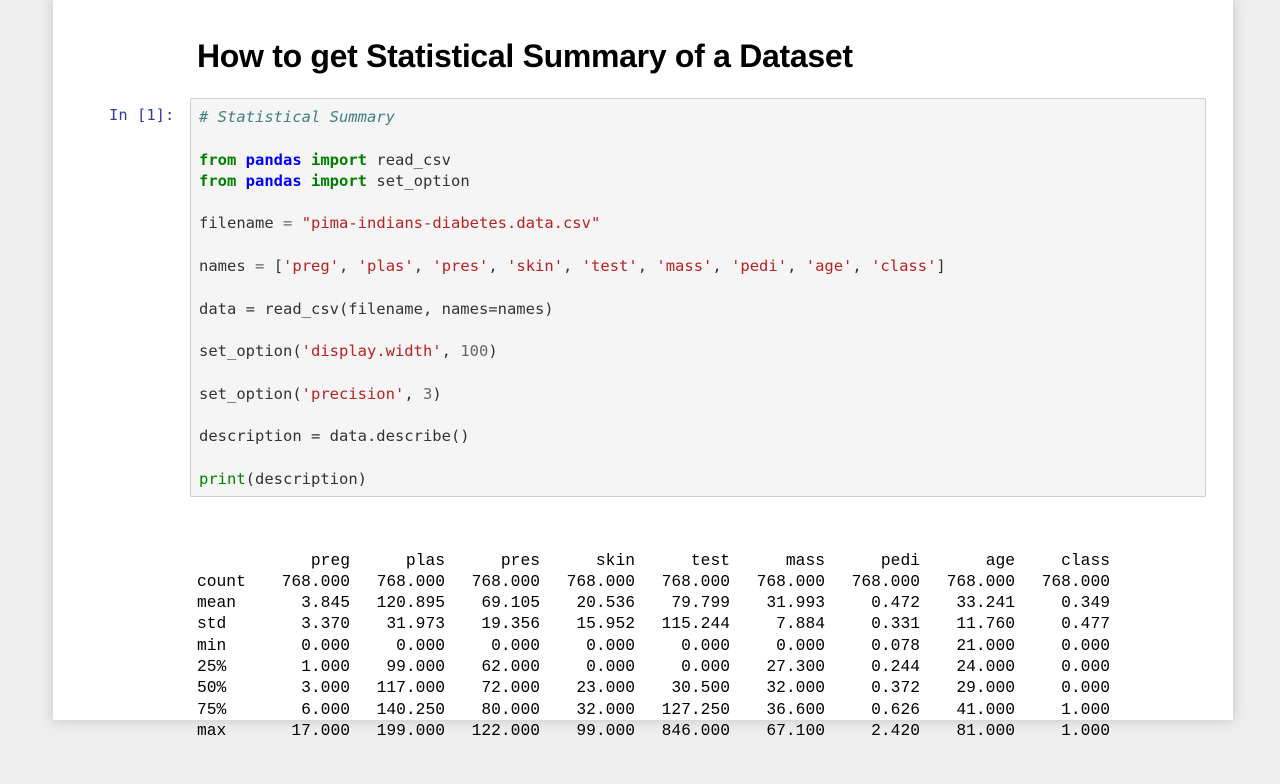  Describe the element at coordinates (985, 667) in the screenshot. I see `table-cell: 24.000` at that location.